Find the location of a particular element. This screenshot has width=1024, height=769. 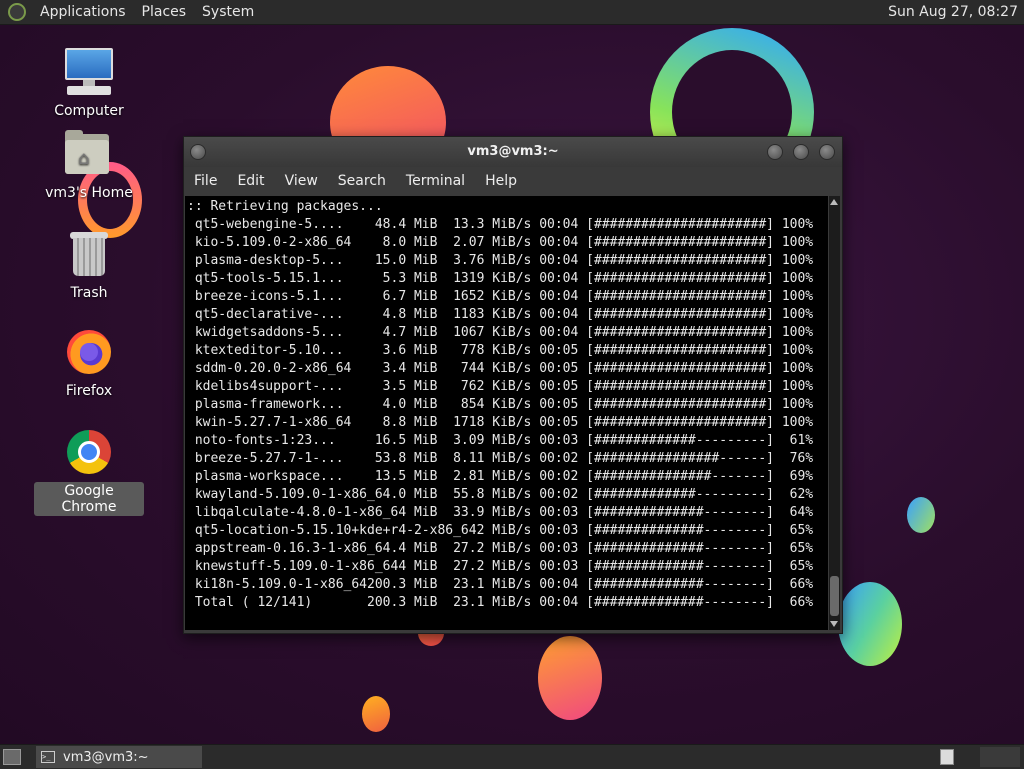

terminal-icon: >_ is located at coordinates (48, 757).